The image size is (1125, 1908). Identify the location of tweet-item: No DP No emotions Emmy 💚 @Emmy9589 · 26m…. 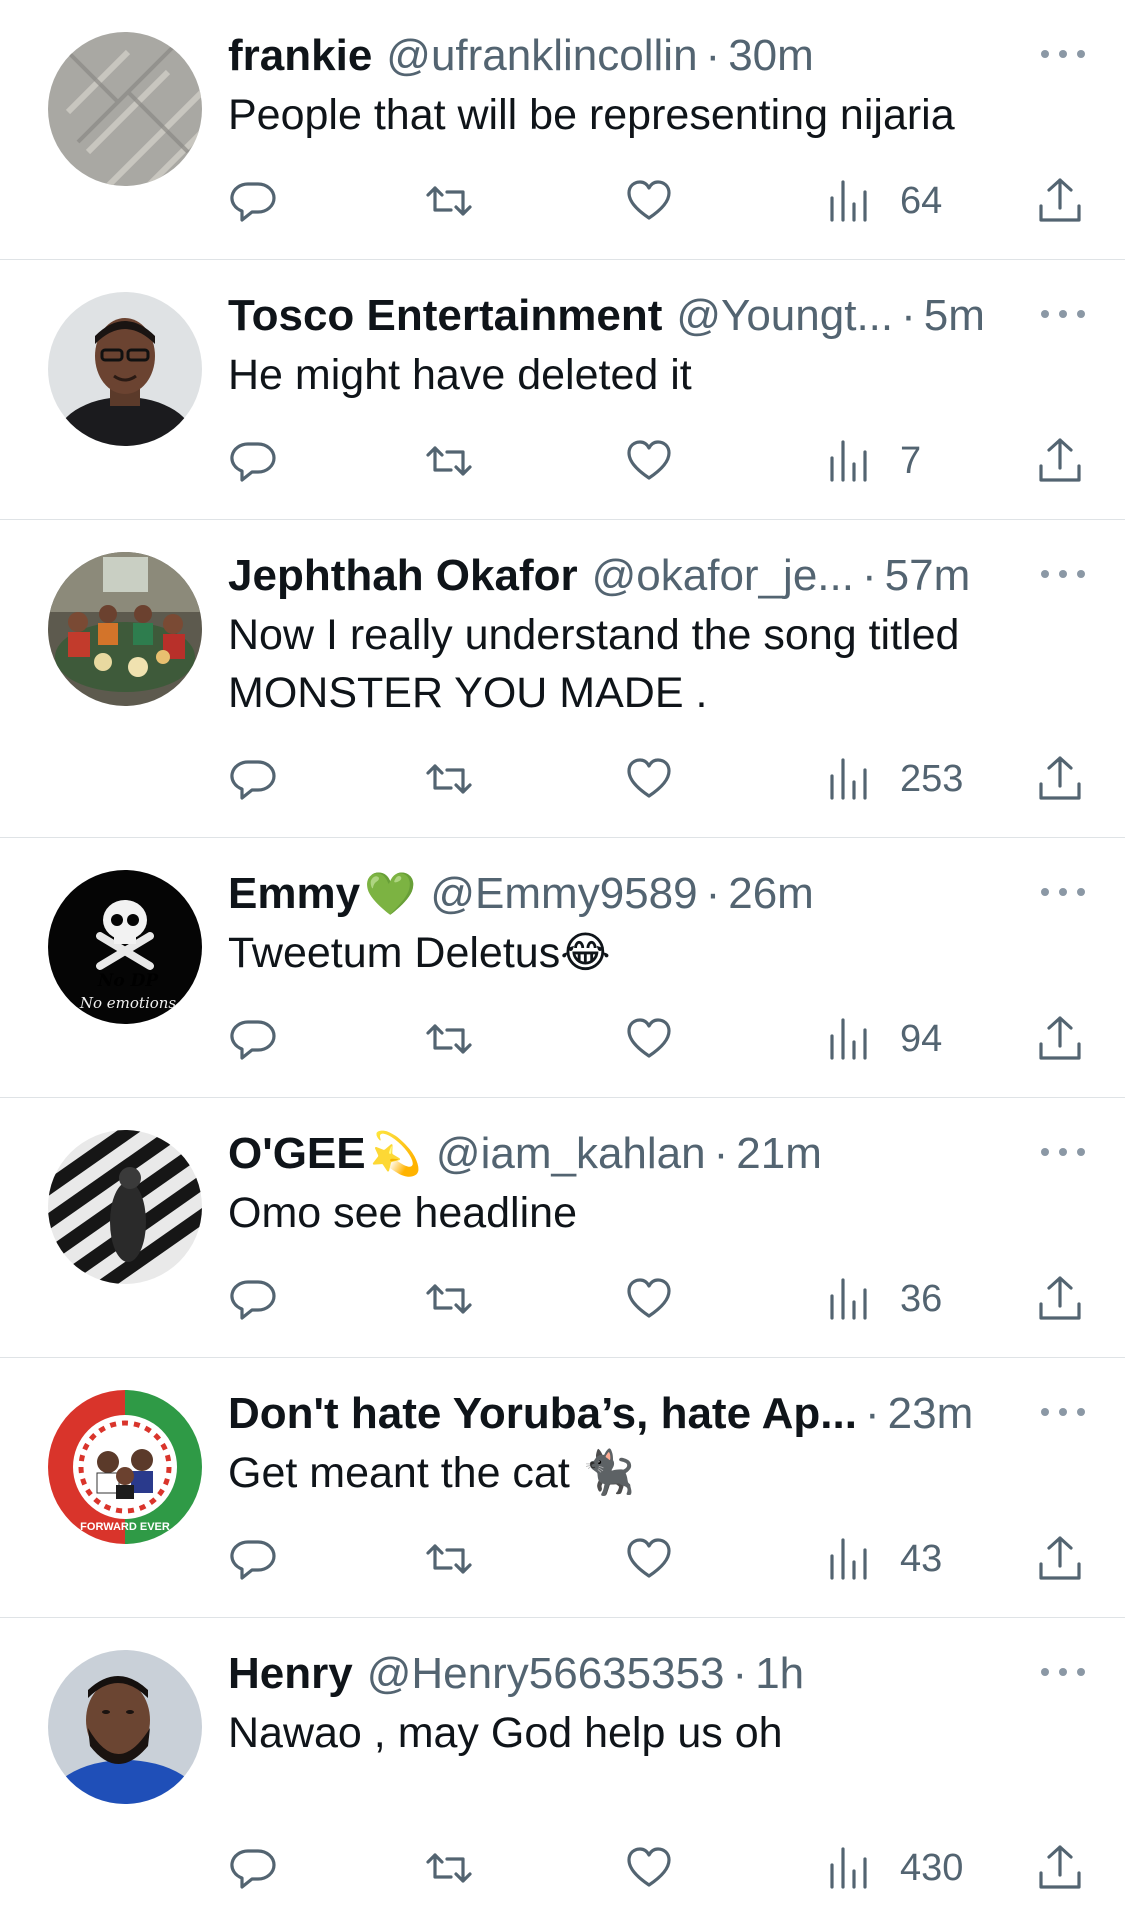
(562, 968).